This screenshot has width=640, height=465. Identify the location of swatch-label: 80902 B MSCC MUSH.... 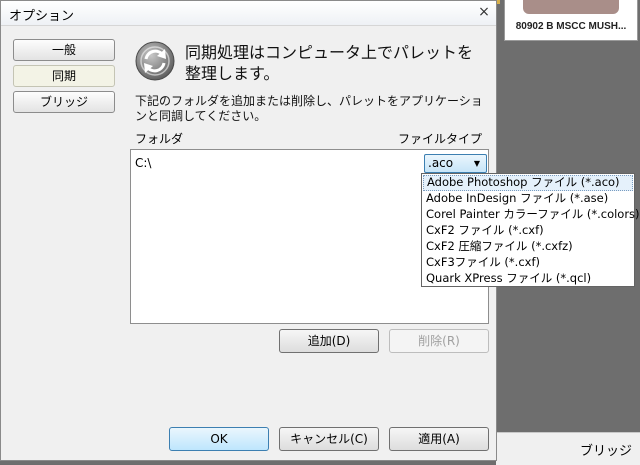
(571, 26).